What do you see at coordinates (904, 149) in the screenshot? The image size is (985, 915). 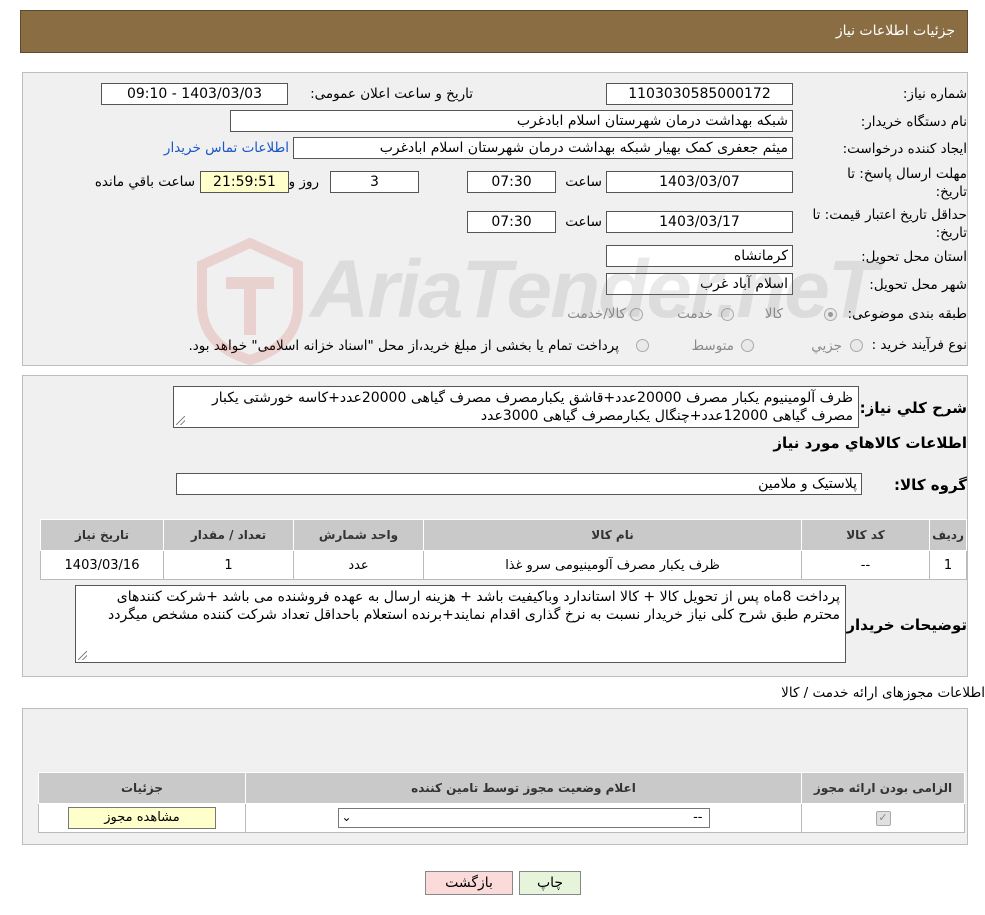 I see `creator-label: ایجاد کننده درخواست:` at bounding box center [904, 149].